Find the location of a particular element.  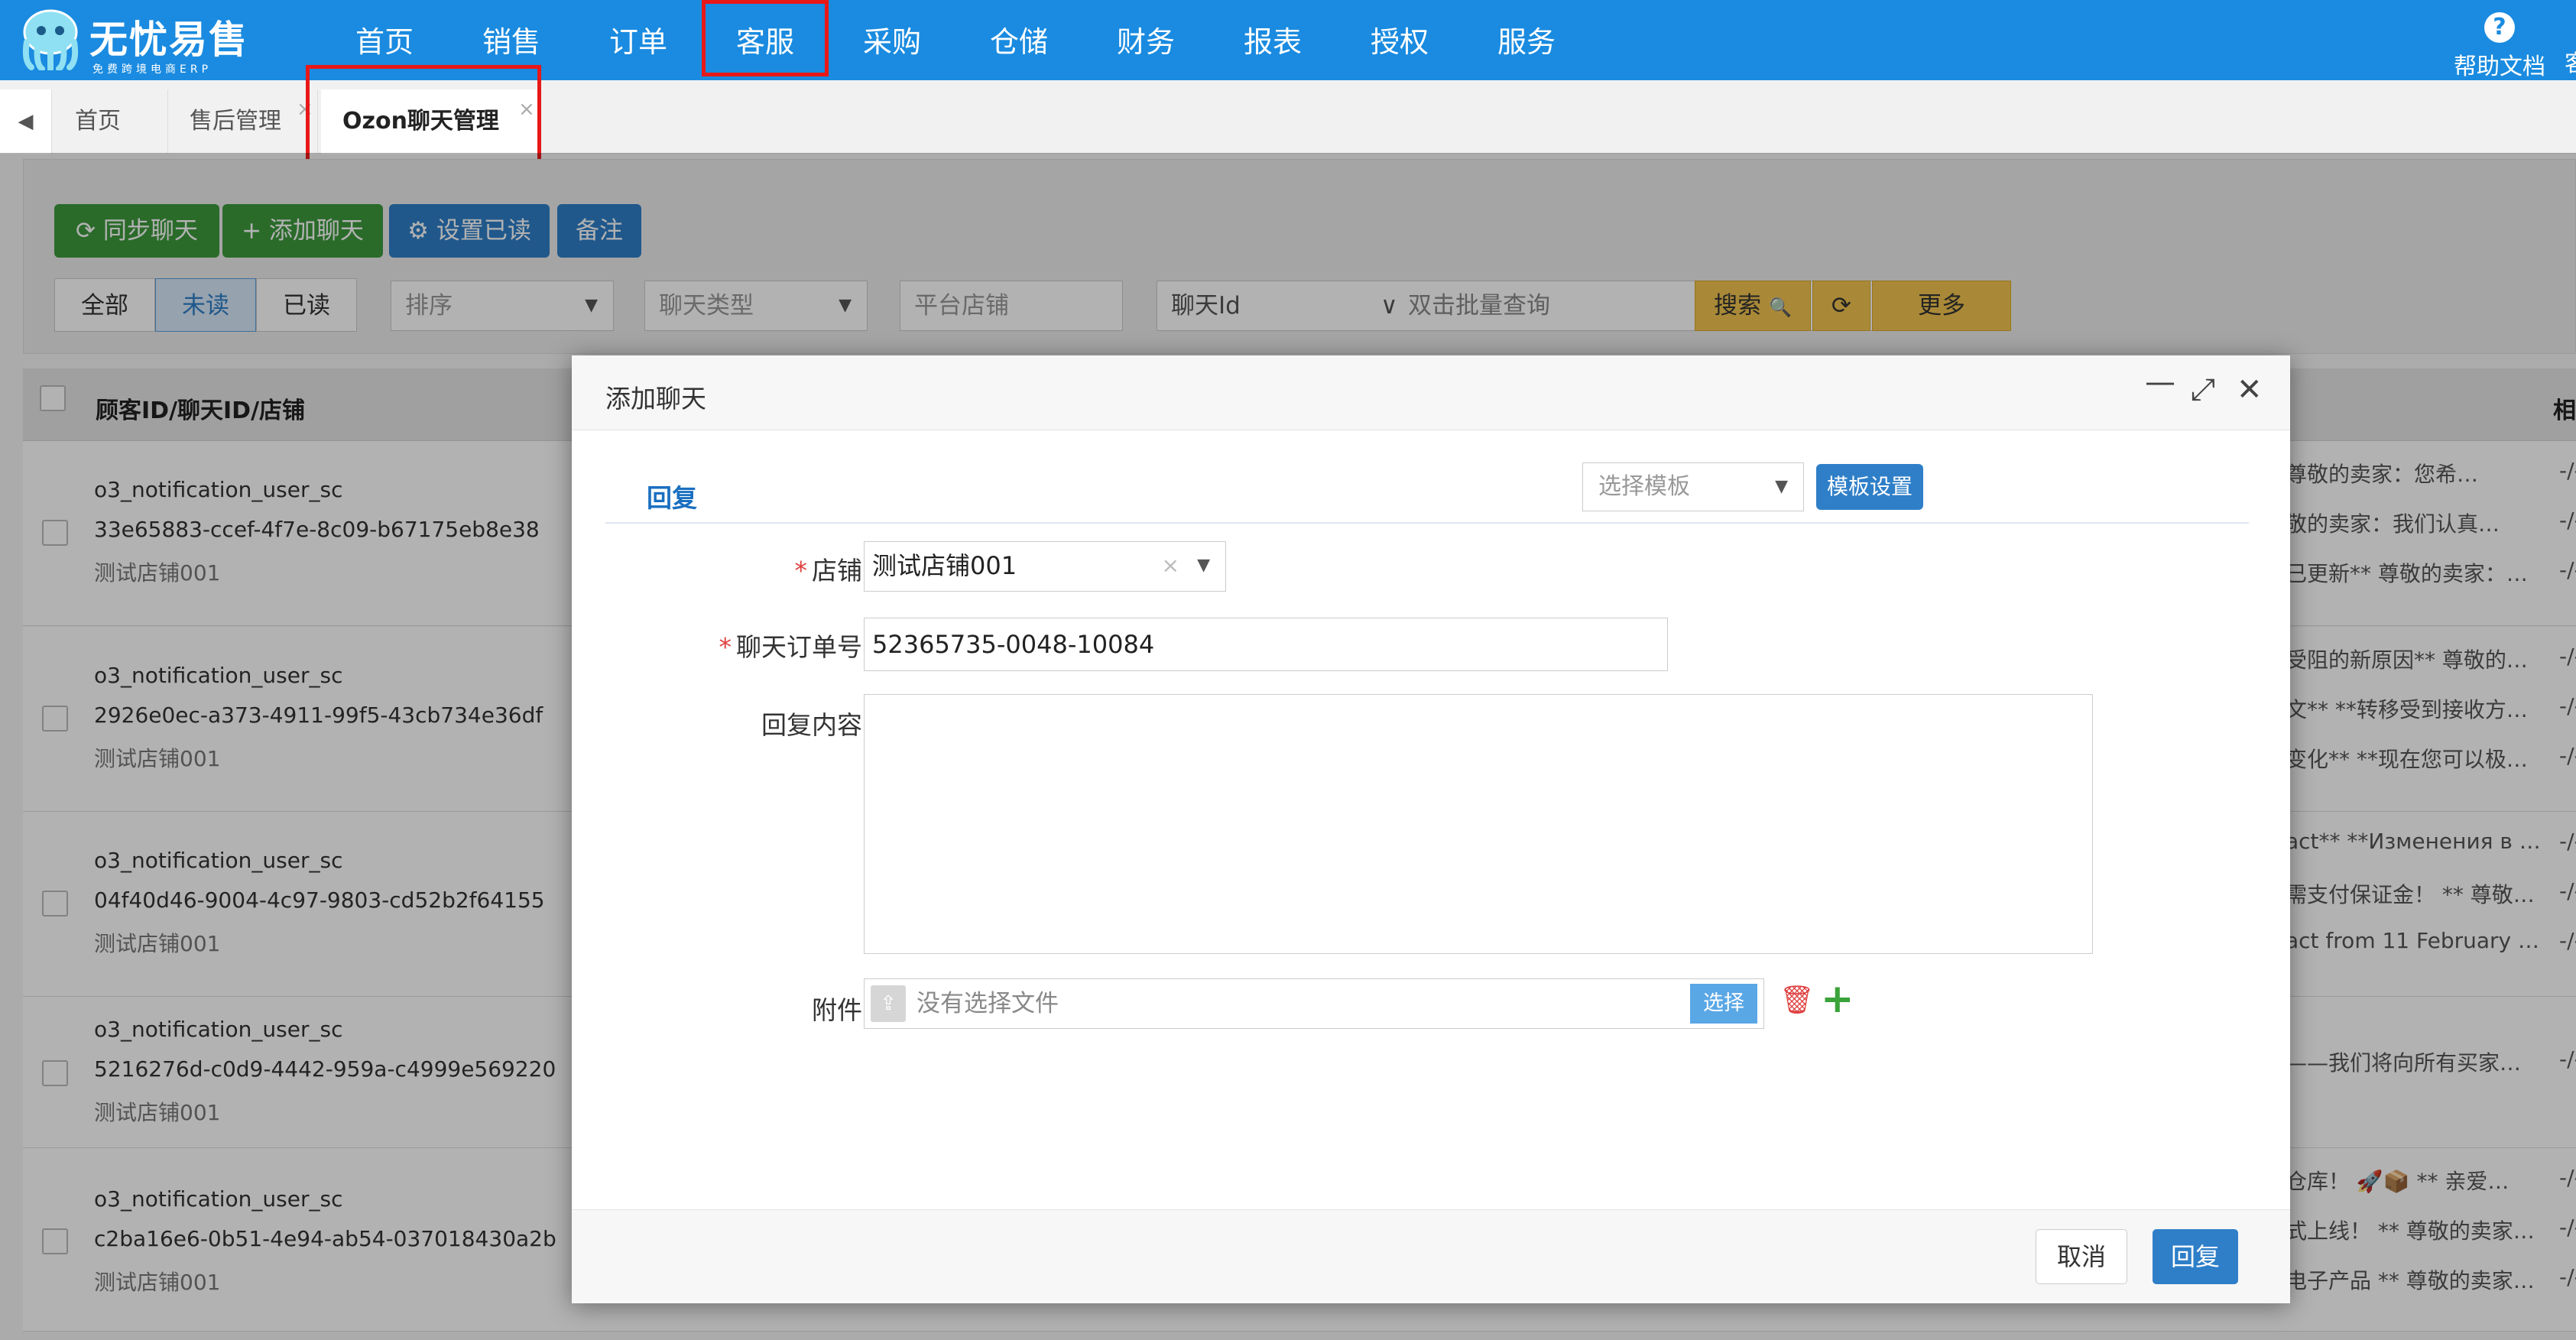

file-placeholder: 没有选择文件 is located at coordinates (988, 1003).